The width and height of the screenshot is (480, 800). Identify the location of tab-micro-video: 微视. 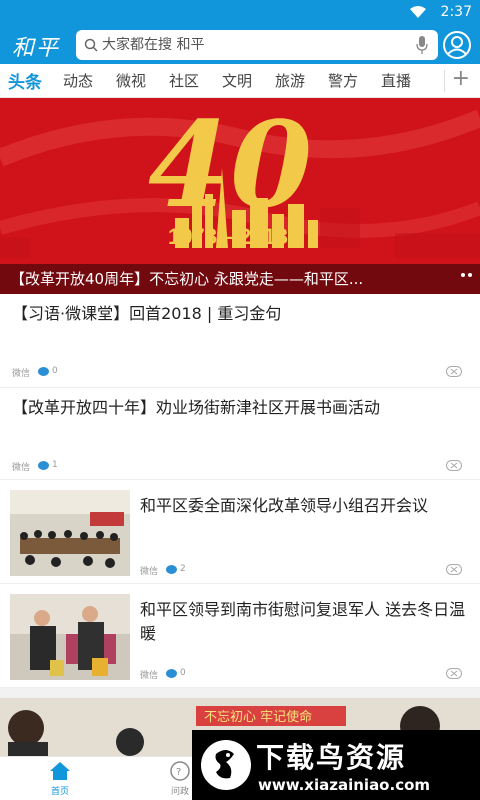
(131, 80).